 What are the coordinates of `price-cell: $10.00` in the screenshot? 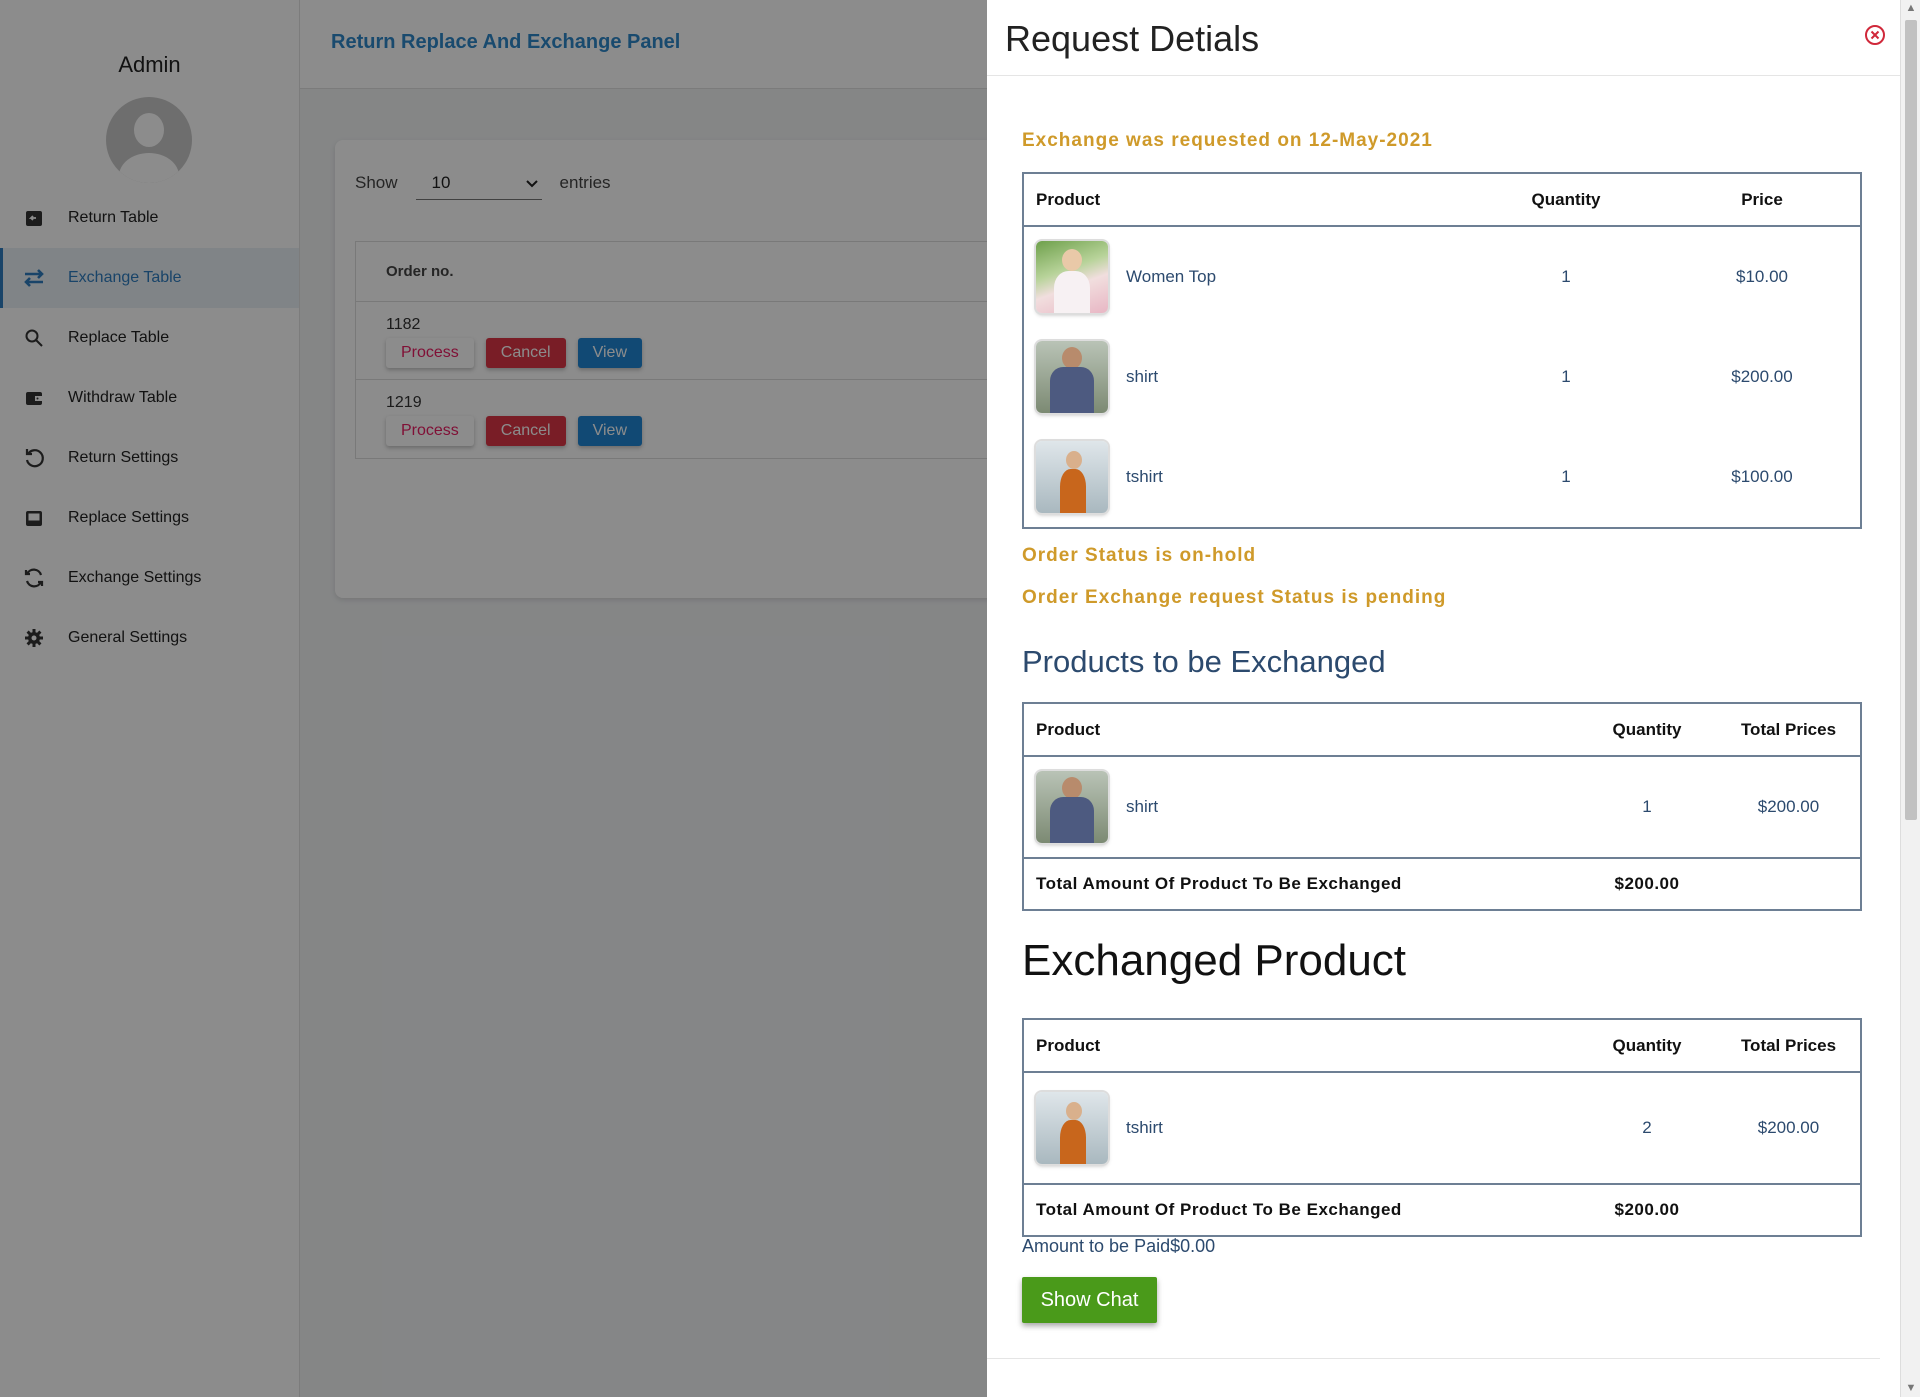 It's located at (1762, 276).